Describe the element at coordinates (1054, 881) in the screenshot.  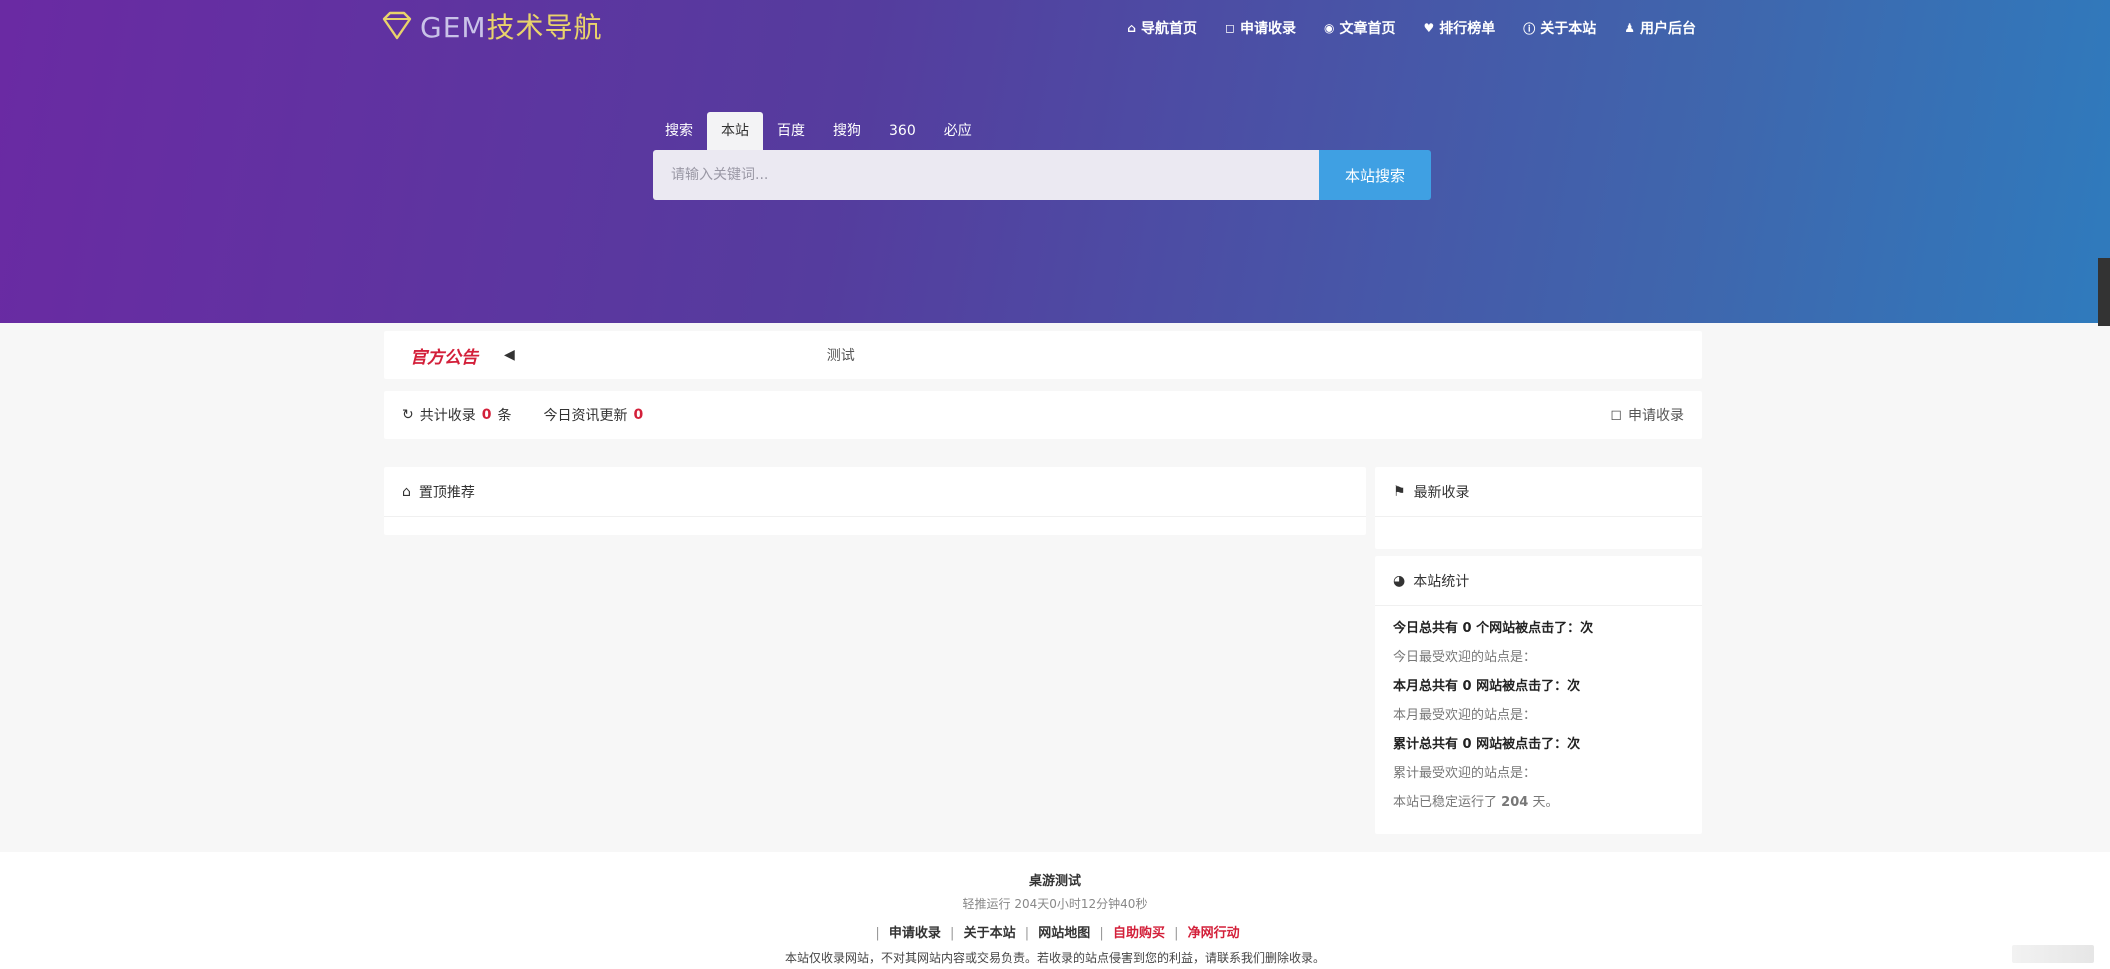
I see `footer-site-name: 桌游测试` at that location.